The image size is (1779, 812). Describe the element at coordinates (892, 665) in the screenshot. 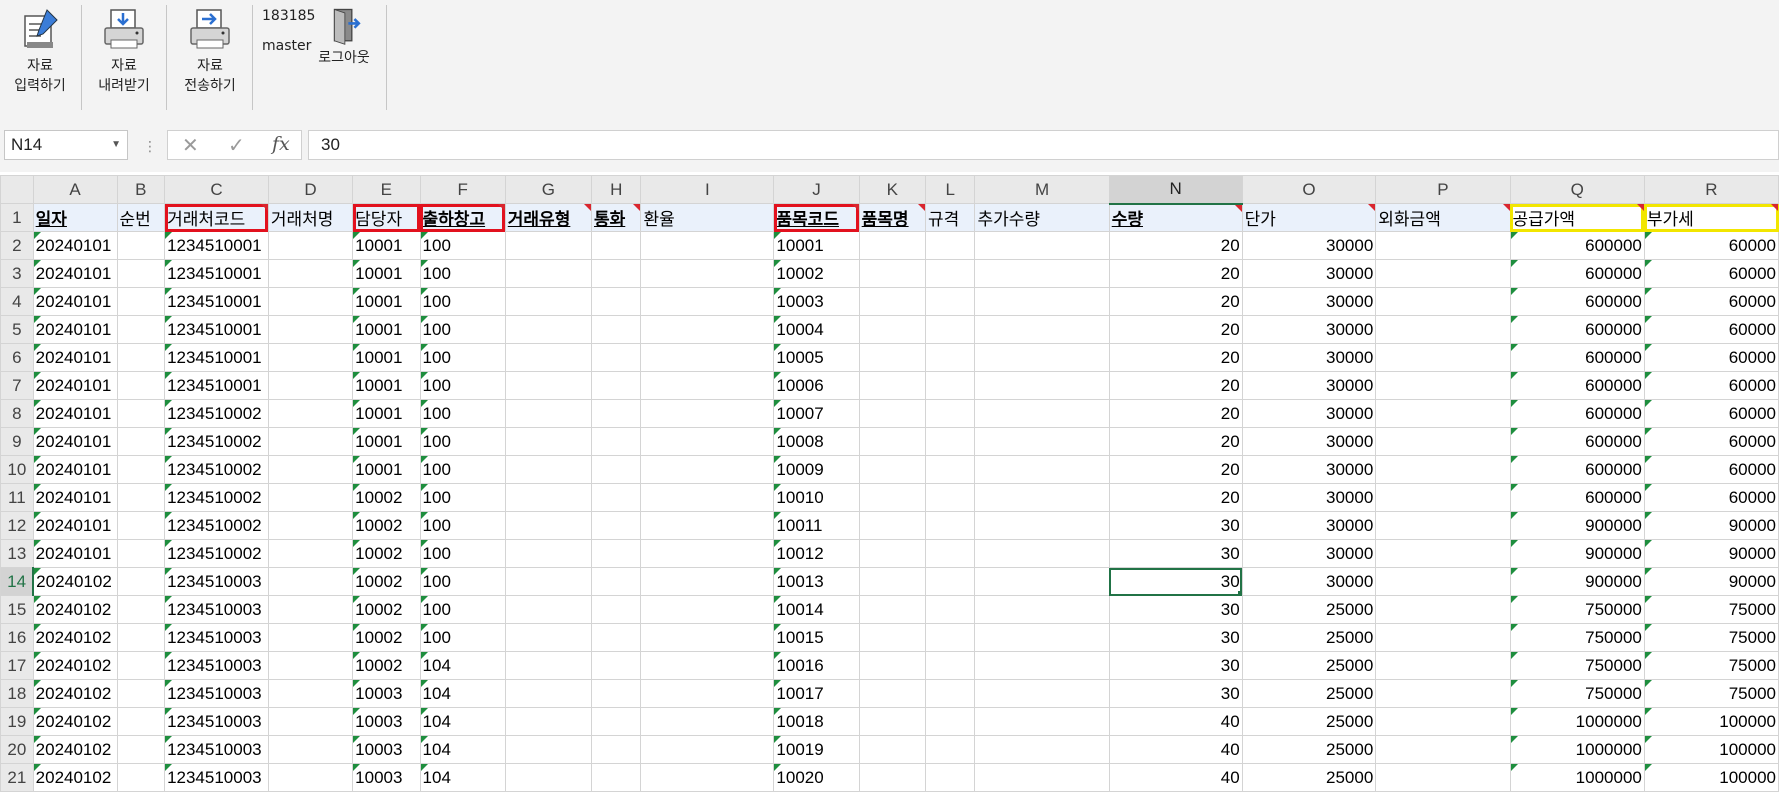

I see `cell-k17` at that location.